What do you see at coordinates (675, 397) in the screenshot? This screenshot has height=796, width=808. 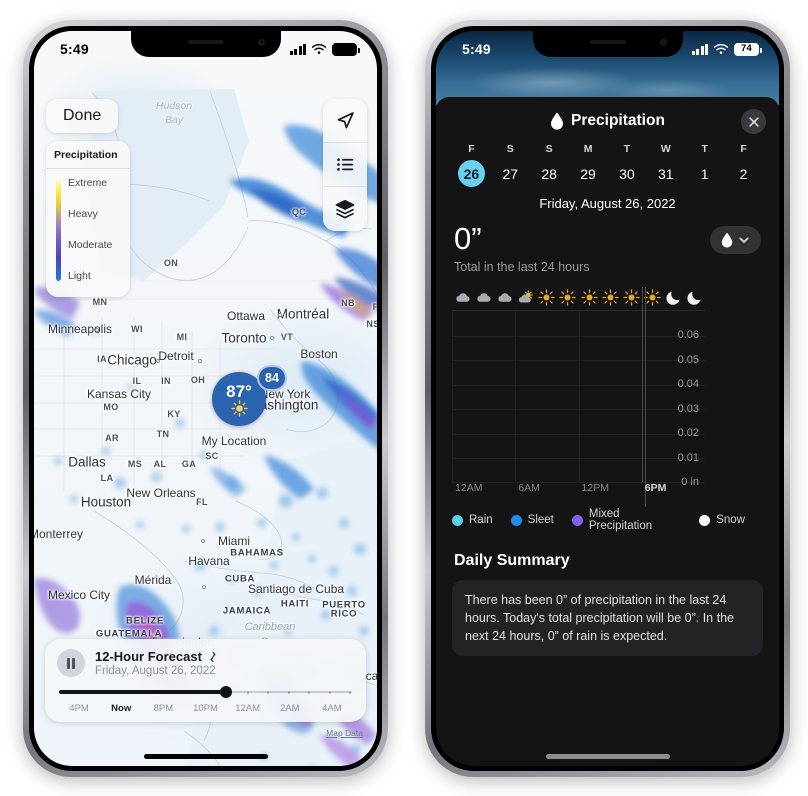 I see `chart-y-axis: 0.06 0.05 0.04 0.03 0.02 0.01 0 in` at bounding box center [675, 397].